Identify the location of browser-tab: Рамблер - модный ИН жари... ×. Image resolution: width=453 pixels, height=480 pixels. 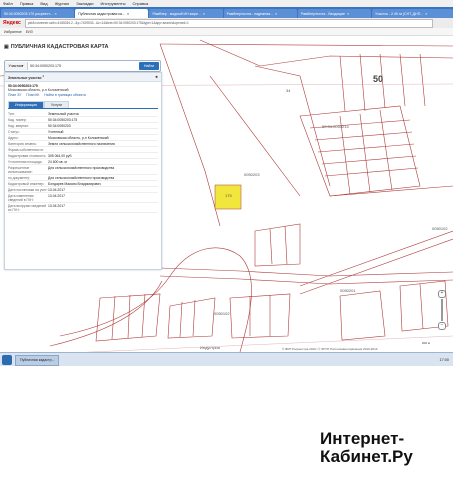
(186, 13).